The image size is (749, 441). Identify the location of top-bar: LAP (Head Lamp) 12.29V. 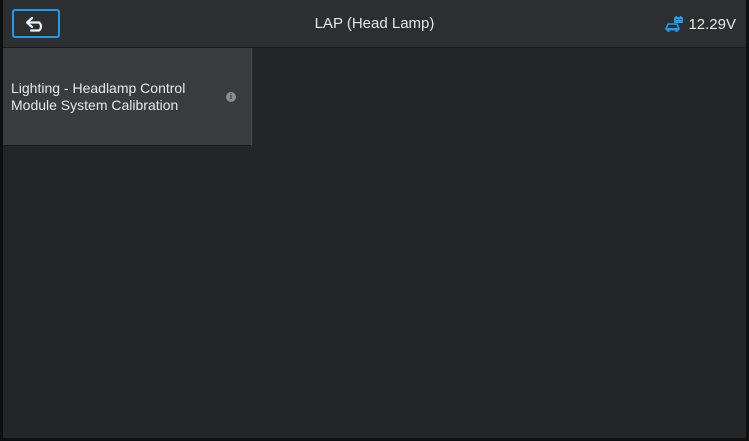
(374, 24).